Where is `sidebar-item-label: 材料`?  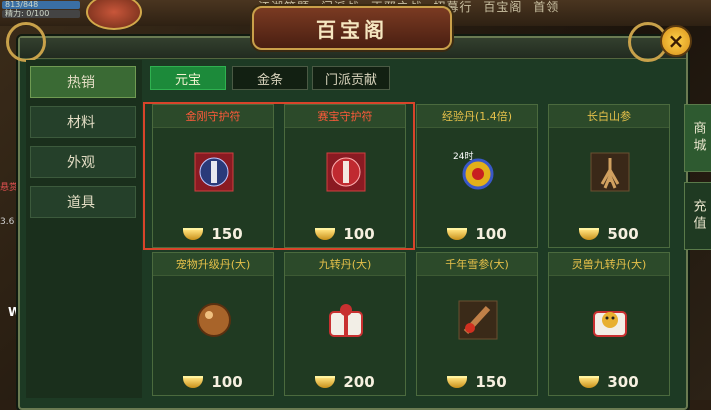
sidebar-item-label: 材料 is located at coordinates (81, 123).